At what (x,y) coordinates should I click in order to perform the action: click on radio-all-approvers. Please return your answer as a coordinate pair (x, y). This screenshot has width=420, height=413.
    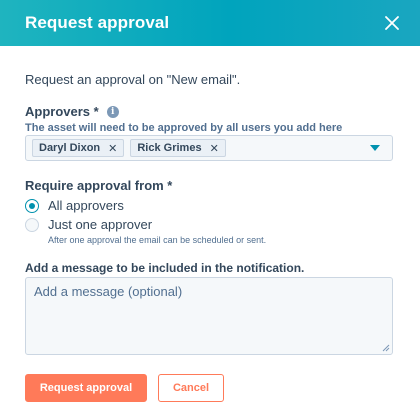
    Looking at the image, I should click on (32, 206).